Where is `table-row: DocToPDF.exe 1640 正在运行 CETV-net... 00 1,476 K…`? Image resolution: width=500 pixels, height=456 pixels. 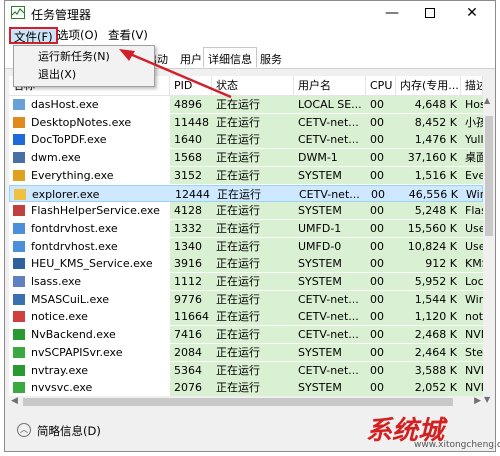
table-row: DocToPDF.exe 1640 正在运行 CETV-net... 00 1,476 K… is located at coordinates (246, 140).